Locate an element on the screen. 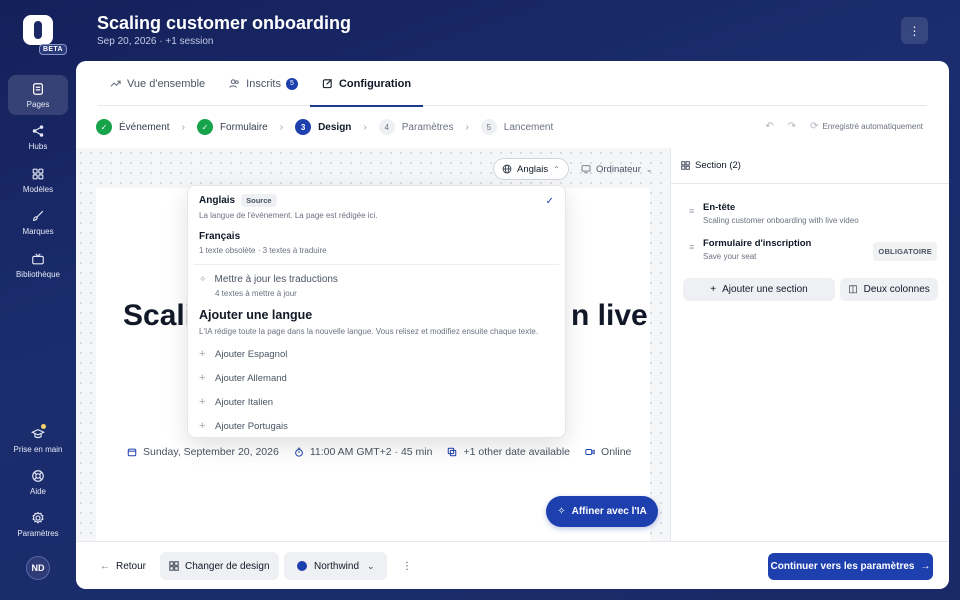 The height and width of the screenshot is (600, 960). lifebuoy-icon is located at coordinates (38, 475).